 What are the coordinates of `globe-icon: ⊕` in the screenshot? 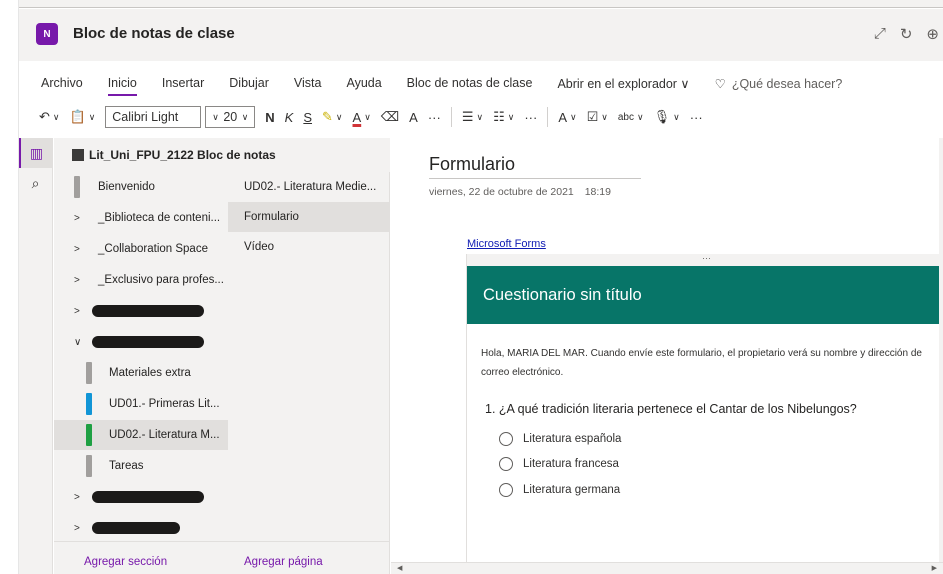 It's located at (932, 34).